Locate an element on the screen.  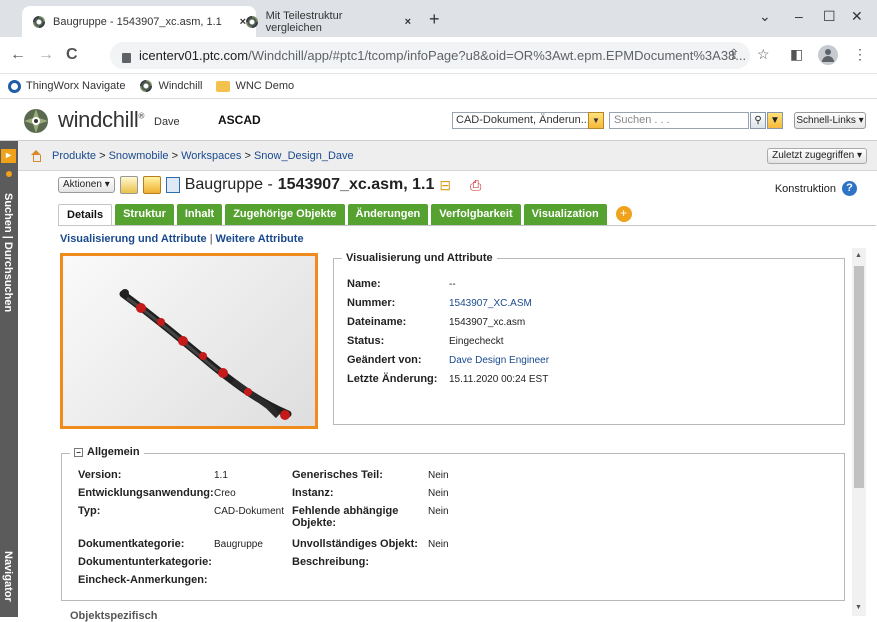
bookmark-wnc-demo: WNC Demo is located at coordinates (255, 86).